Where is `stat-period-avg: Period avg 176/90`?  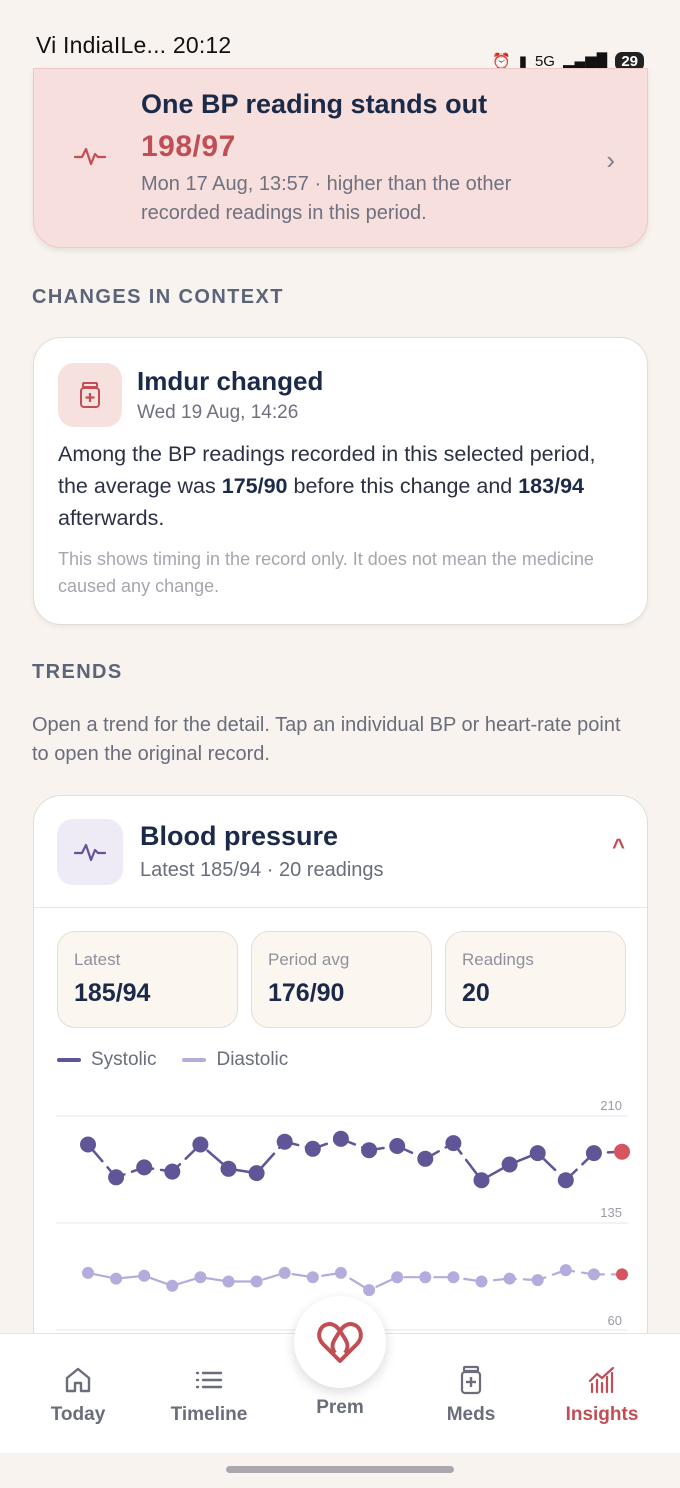 stat-period-avg: Period avg 176/90 is located at coordinates (341, 979).